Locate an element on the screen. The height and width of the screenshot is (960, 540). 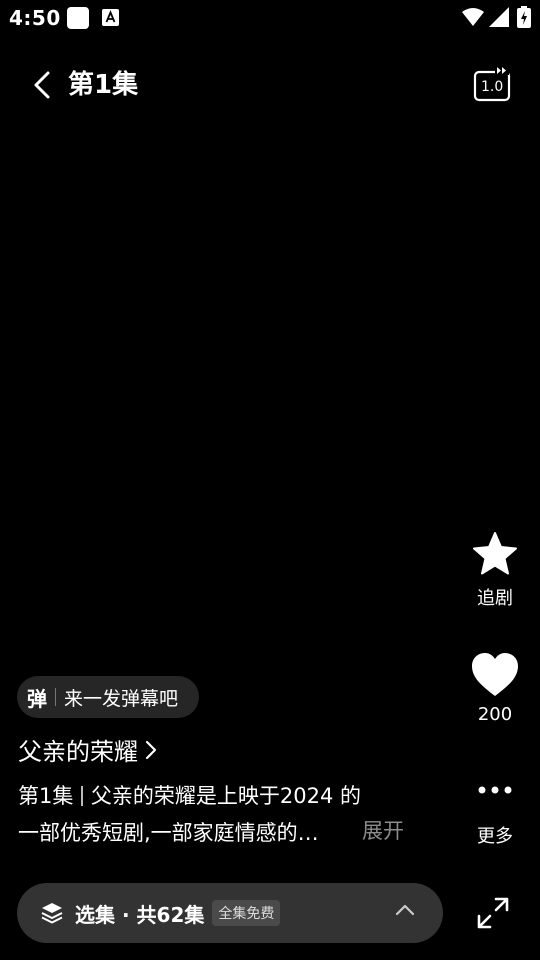
star-icon is located at coordinates (495, 553).